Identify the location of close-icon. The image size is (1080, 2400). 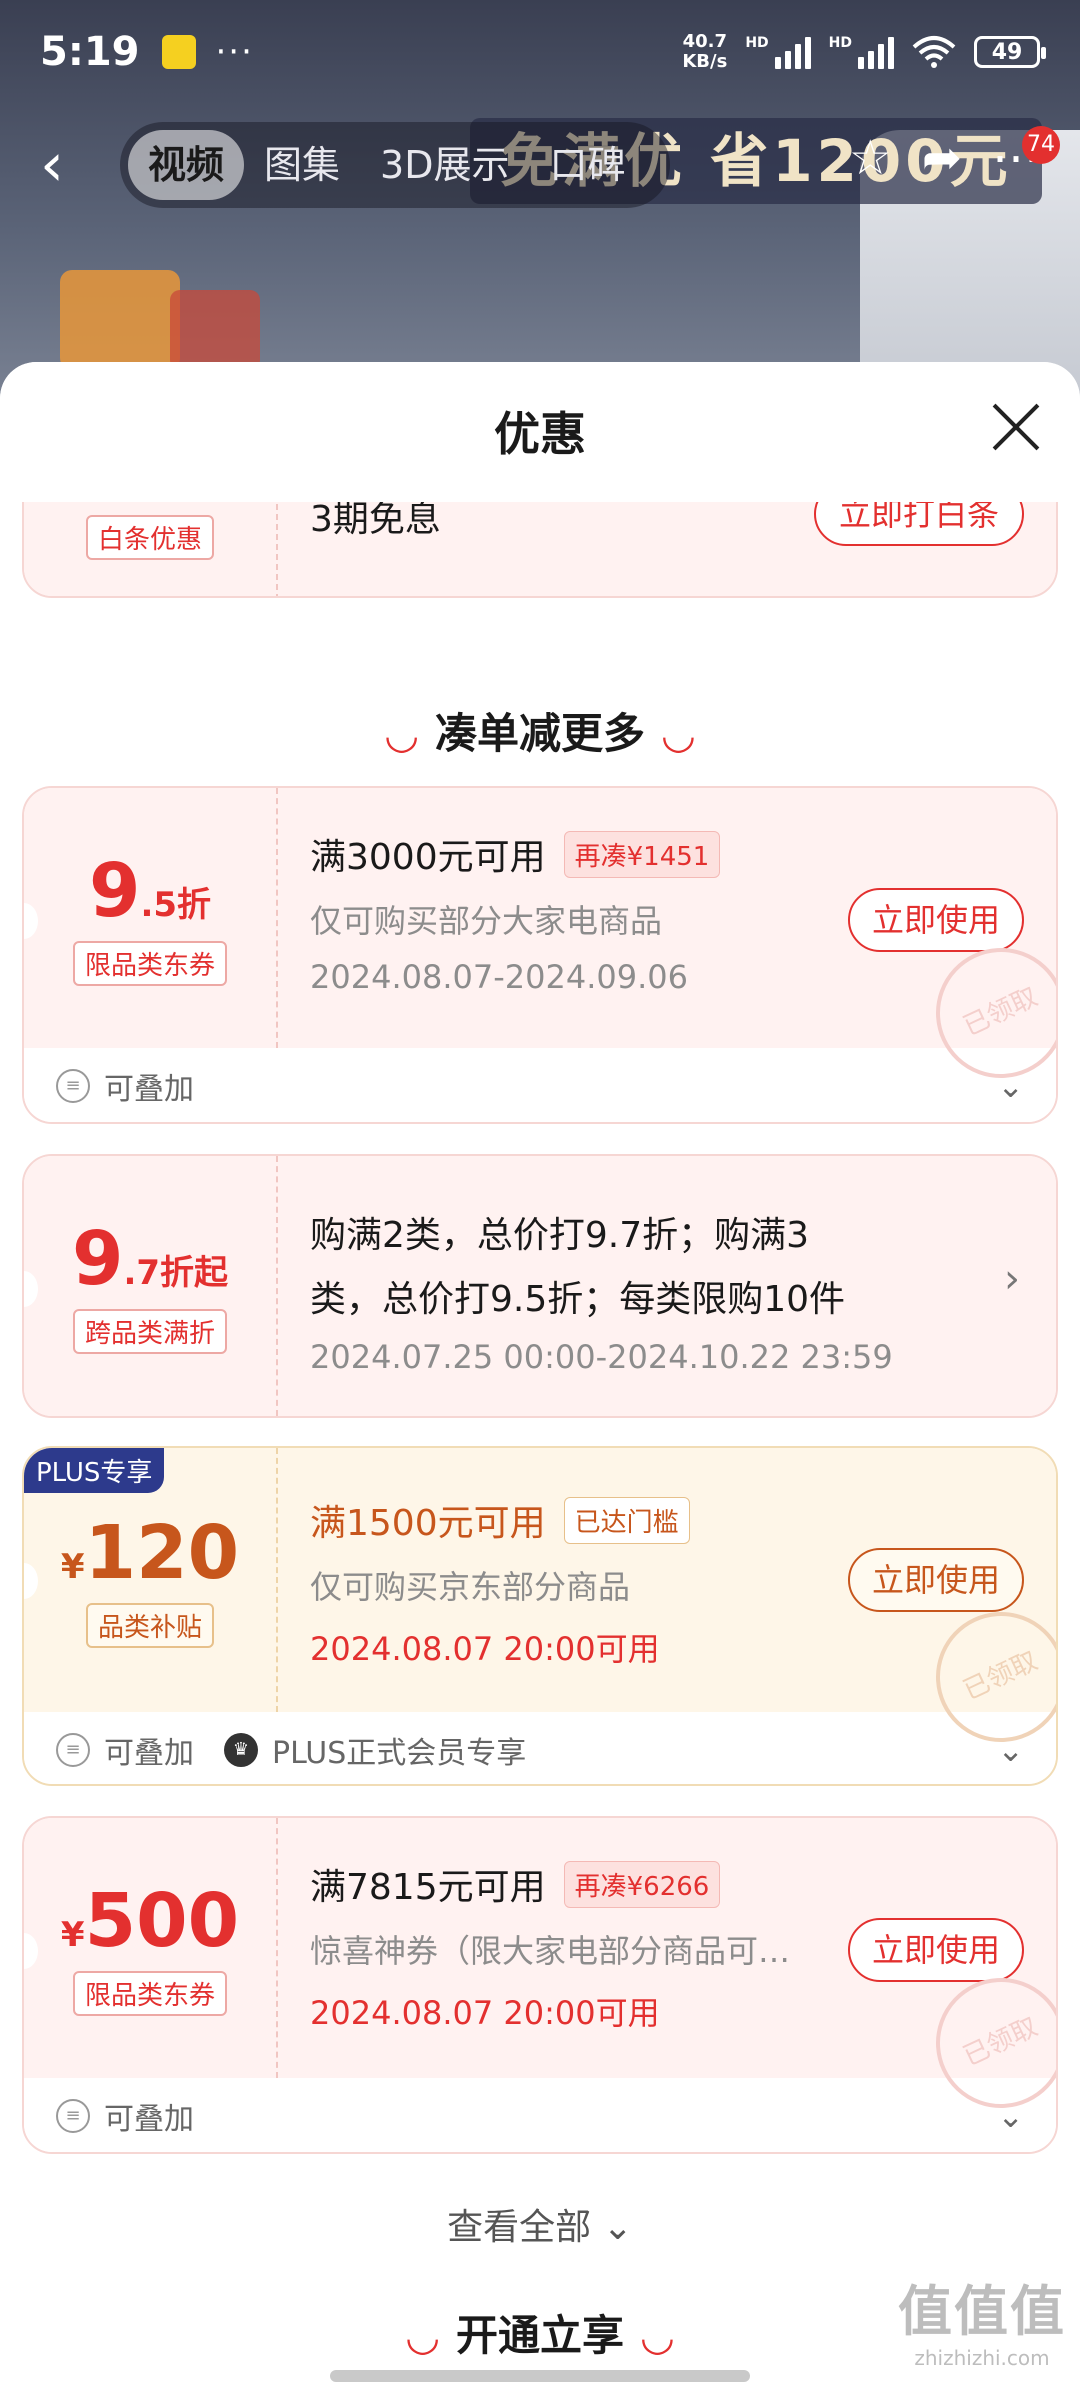
(1015, 427).